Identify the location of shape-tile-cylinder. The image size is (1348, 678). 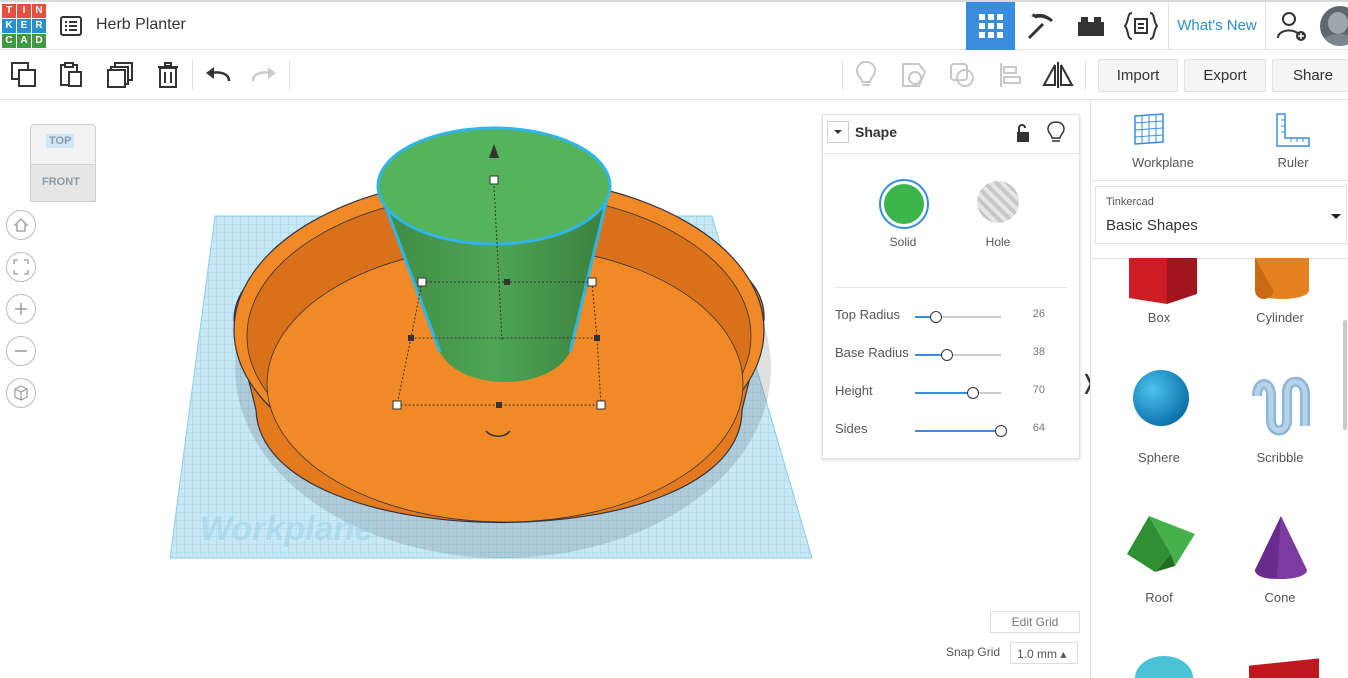
(1283, 279).